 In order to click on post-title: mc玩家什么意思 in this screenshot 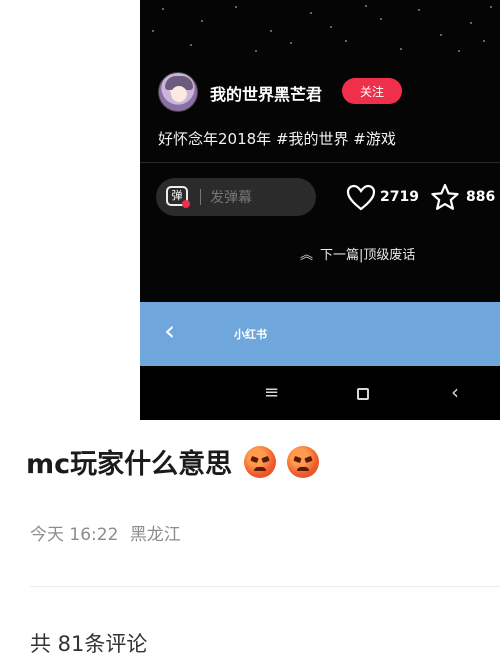, I will do `click(172, 461)`.